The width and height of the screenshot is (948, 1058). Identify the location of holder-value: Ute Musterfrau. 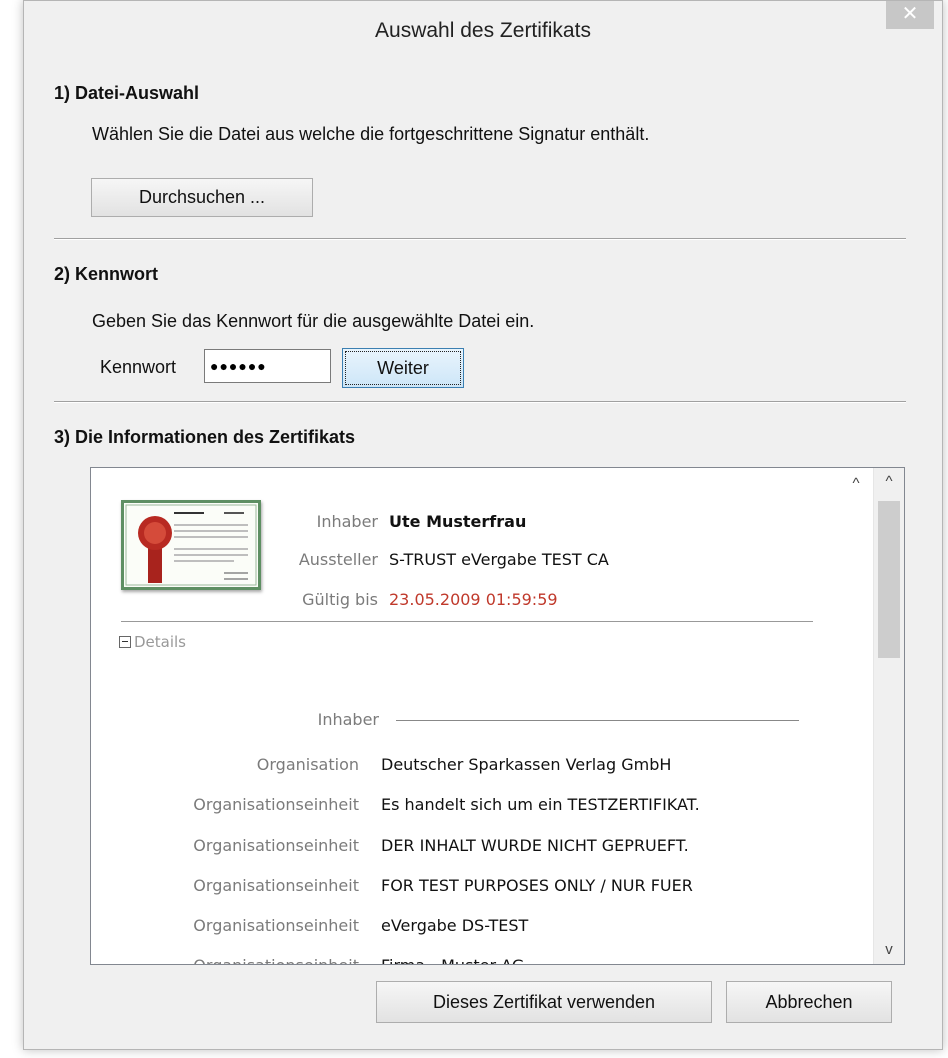
(458, 521).